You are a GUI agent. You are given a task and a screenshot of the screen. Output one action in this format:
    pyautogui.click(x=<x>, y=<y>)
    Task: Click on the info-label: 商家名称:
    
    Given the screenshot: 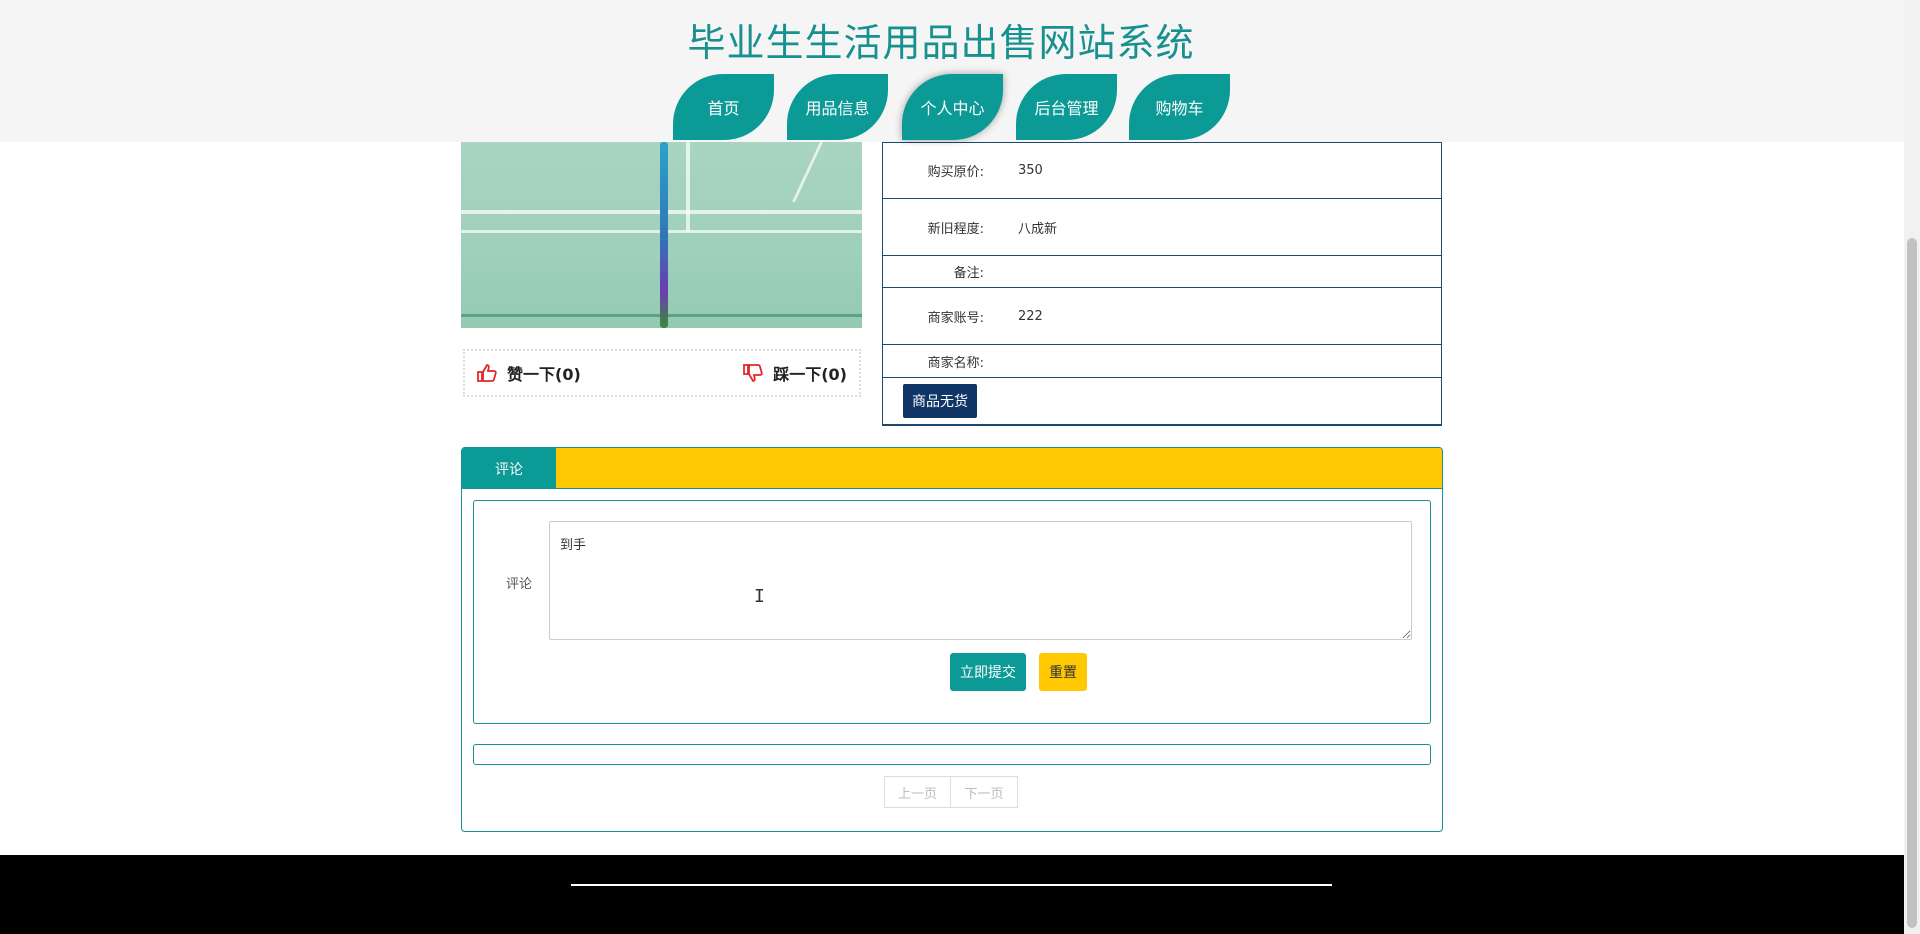 What is the action you would take?
    pyautogui.click(x=955, y=363)
    